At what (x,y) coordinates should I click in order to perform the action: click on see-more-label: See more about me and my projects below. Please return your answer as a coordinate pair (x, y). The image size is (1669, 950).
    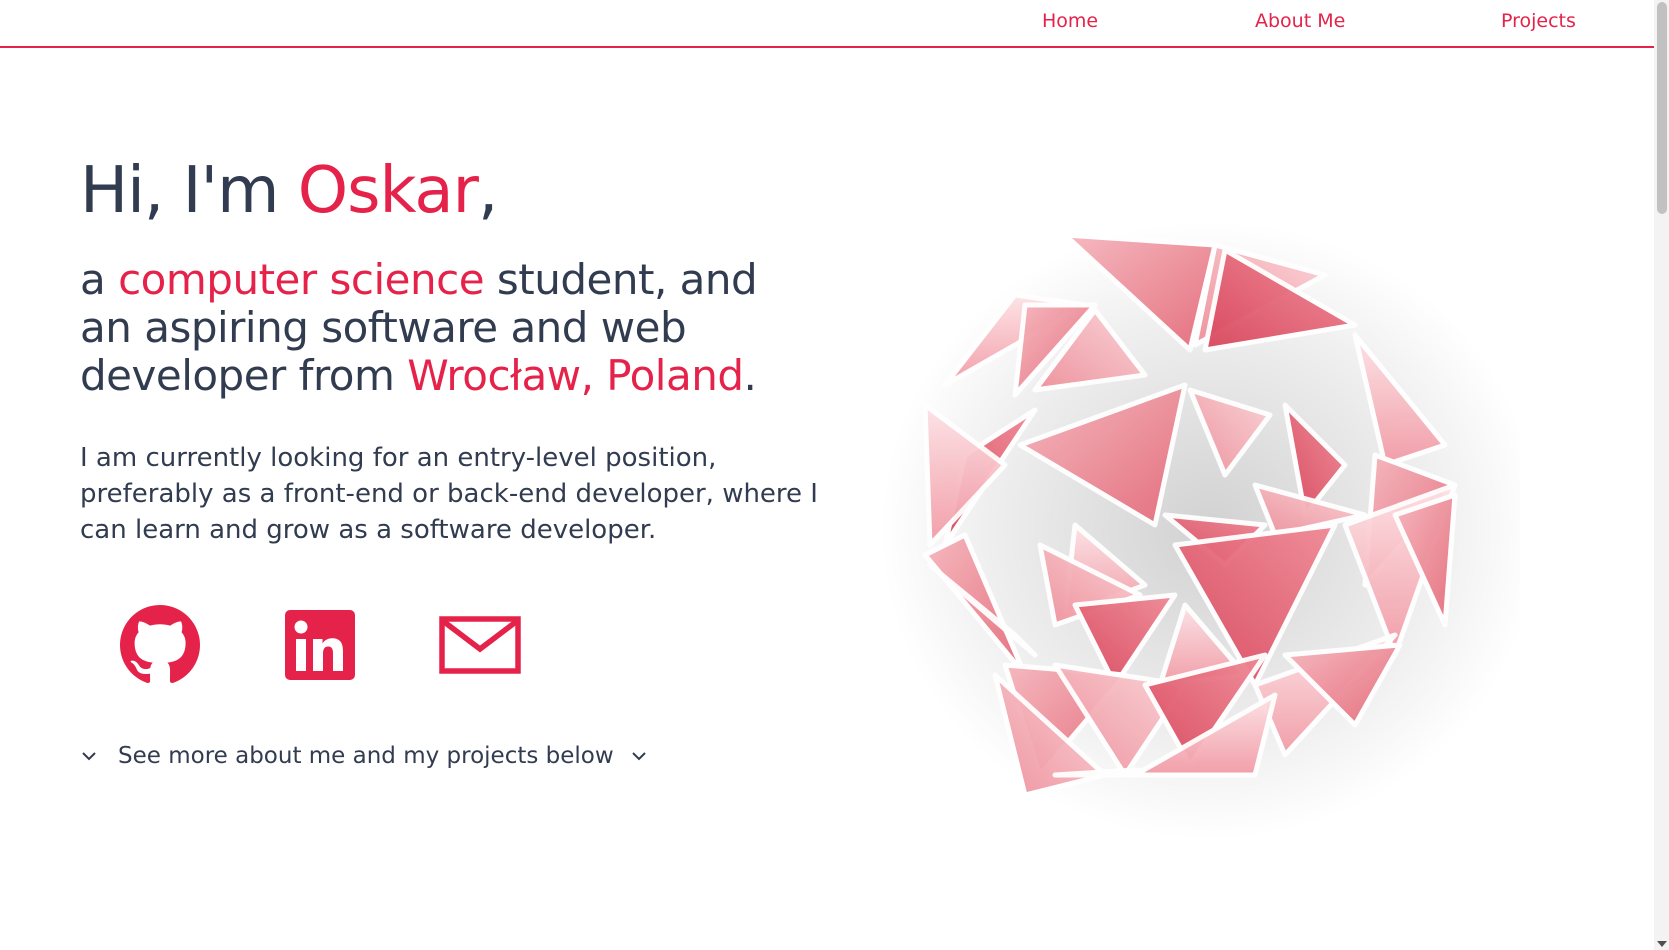
    Looking at the image, I should click on (366, 756).